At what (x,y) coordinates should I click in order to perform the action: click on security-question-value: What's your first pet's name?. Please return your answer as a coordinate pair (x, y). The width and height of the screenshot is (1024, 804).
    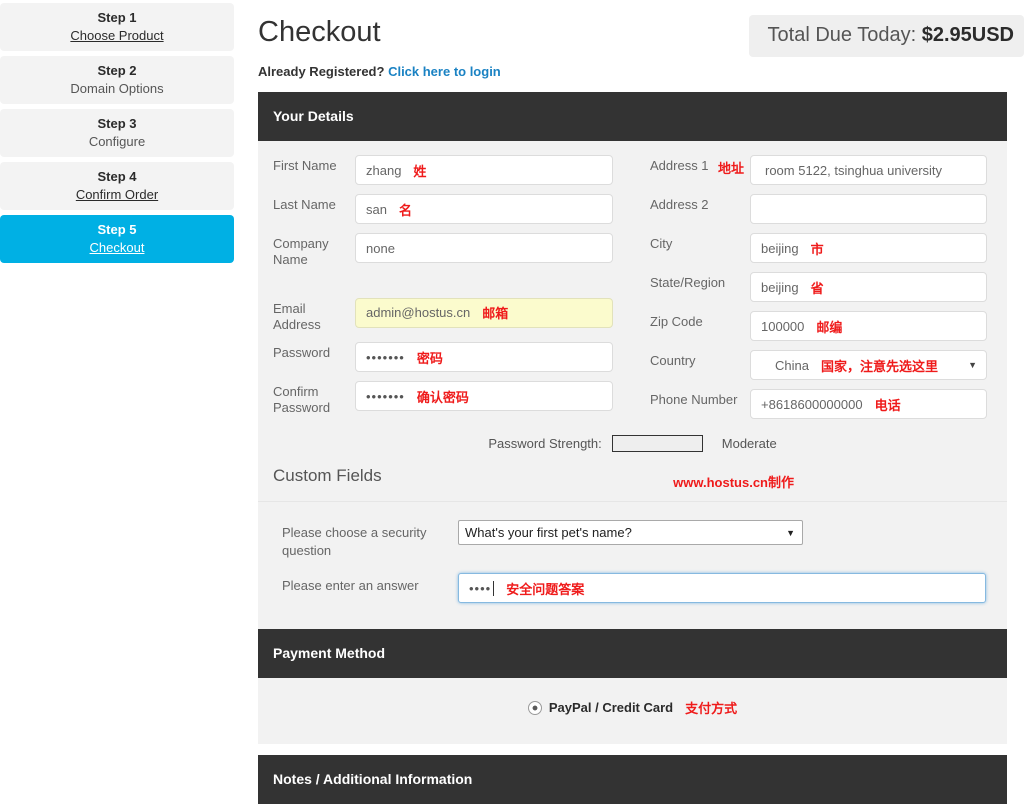
    Looking at the image, I should click on (548, 532).